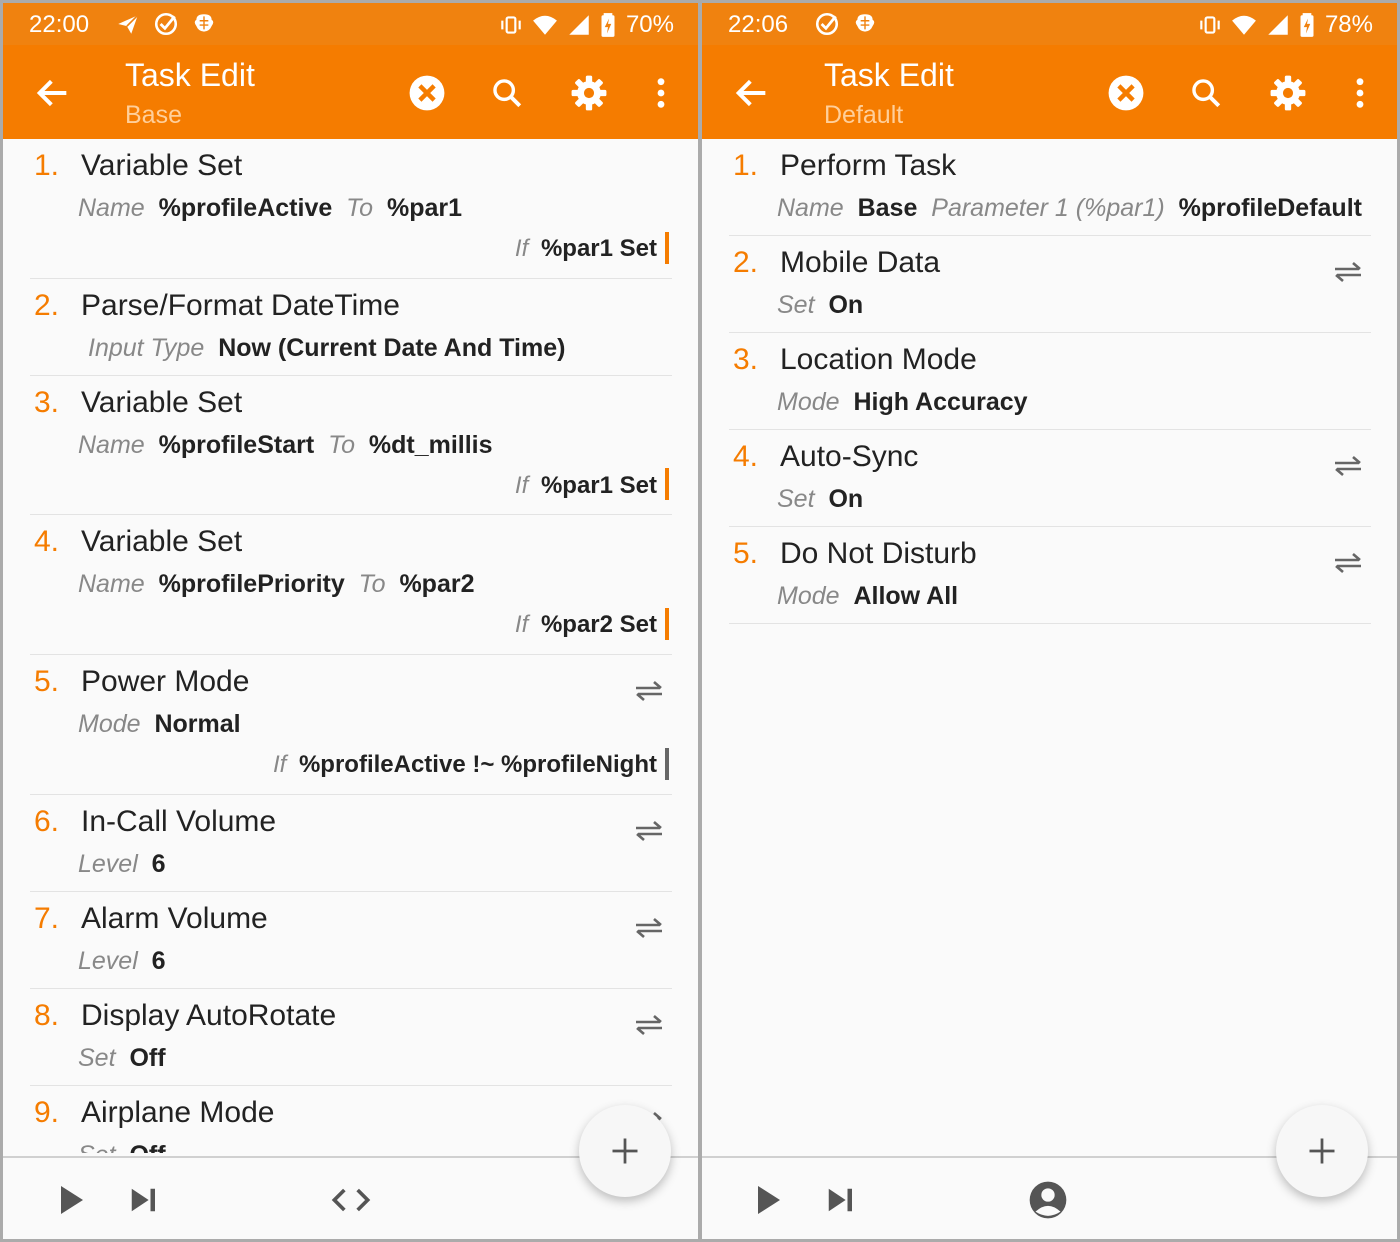 Image resolution: width=1400 pixels, height=1242 pixels. Describe the element at coordinates (47, 542) in the screenshot. I see `action-number: 4.` at that location.